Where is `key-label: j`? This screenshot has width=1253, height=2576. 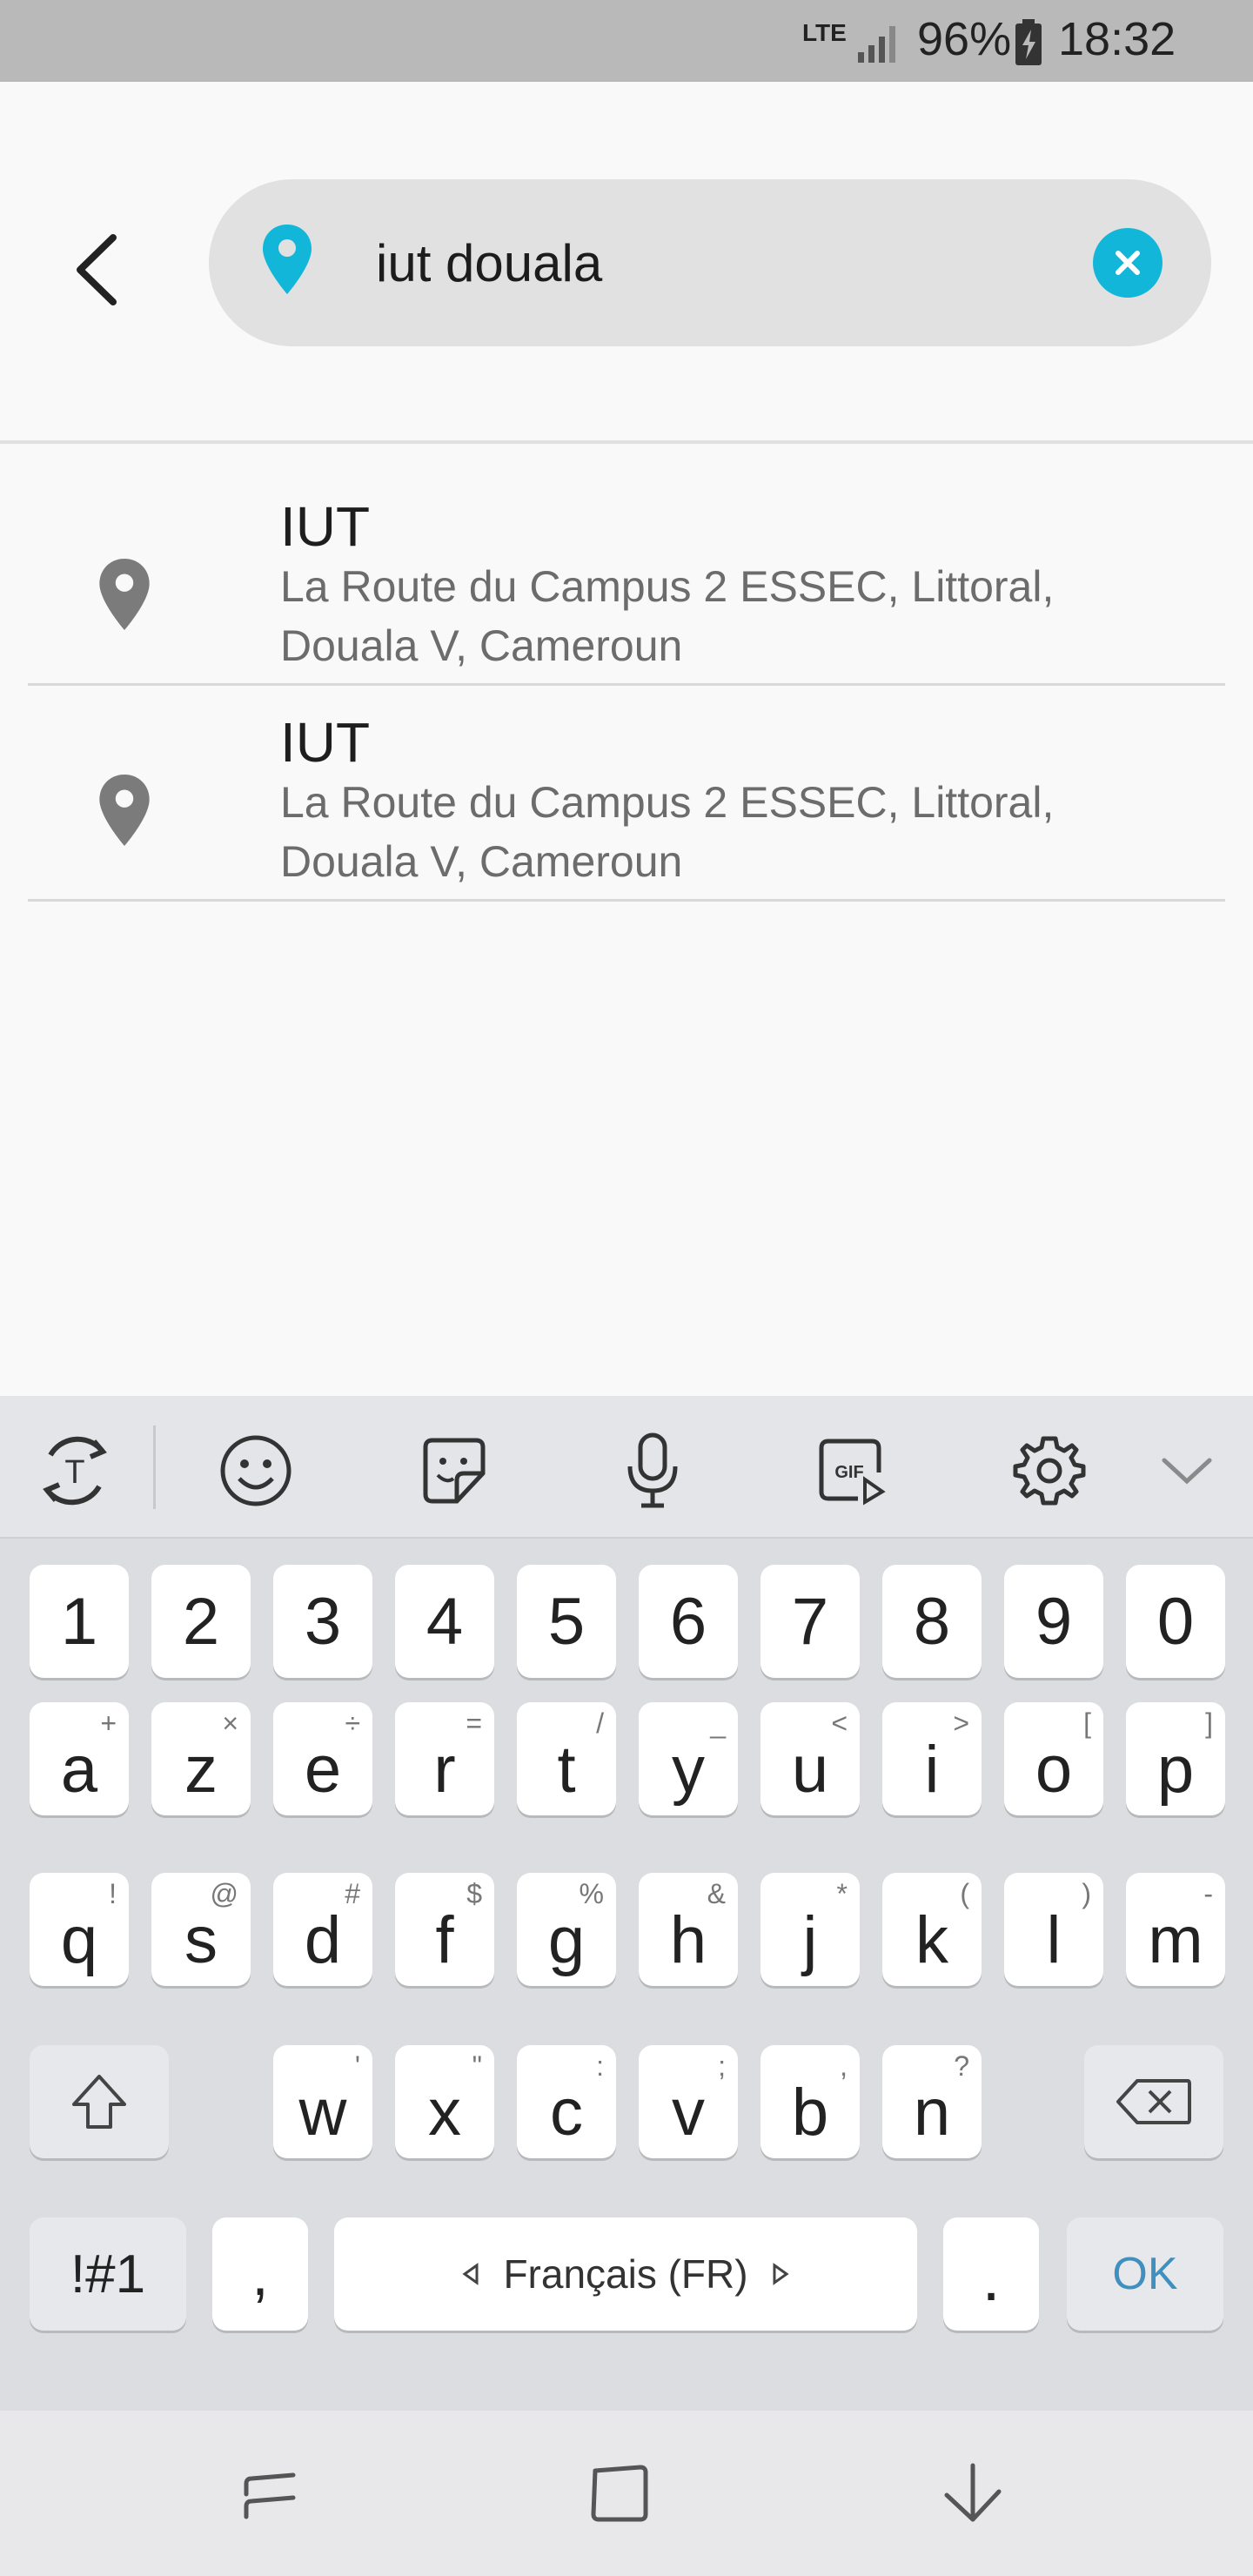
key-label: j is located at coordinates (810, 1939).